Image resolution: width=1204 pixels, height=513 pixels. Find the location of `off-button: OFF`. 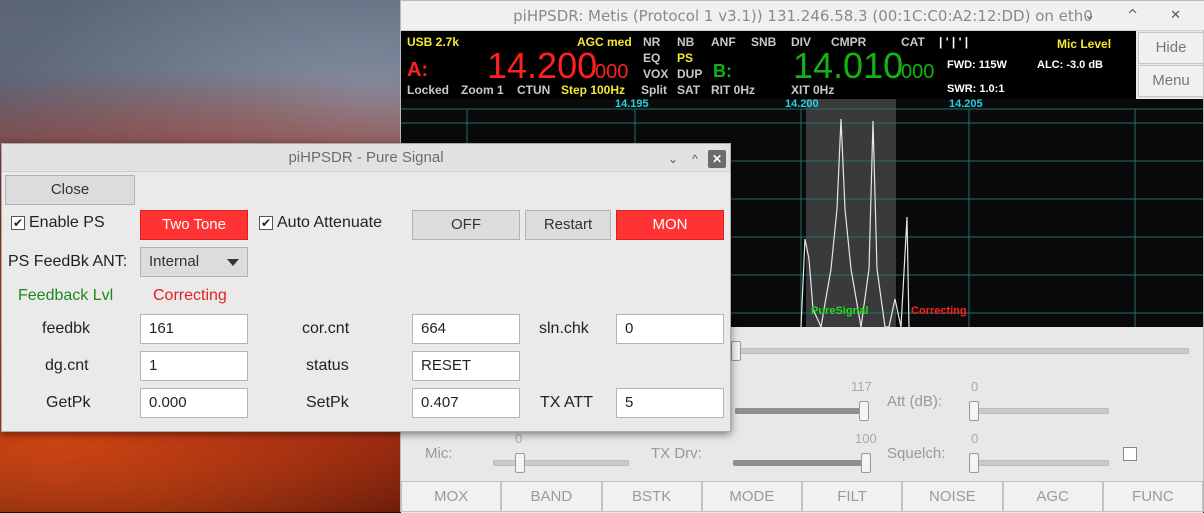

off-button: OFF is located at coordinates (466, 225).